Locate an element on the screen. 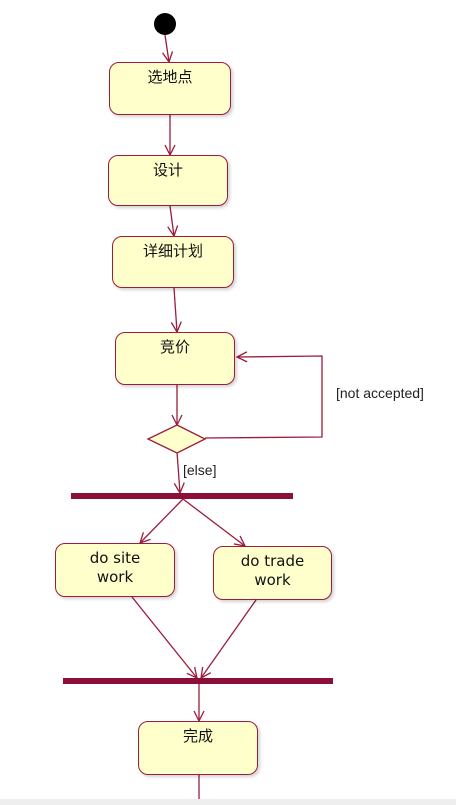 This screenshot has height=805, width=456. flow-plan-to-bidding is located at coordinates (175, 309).